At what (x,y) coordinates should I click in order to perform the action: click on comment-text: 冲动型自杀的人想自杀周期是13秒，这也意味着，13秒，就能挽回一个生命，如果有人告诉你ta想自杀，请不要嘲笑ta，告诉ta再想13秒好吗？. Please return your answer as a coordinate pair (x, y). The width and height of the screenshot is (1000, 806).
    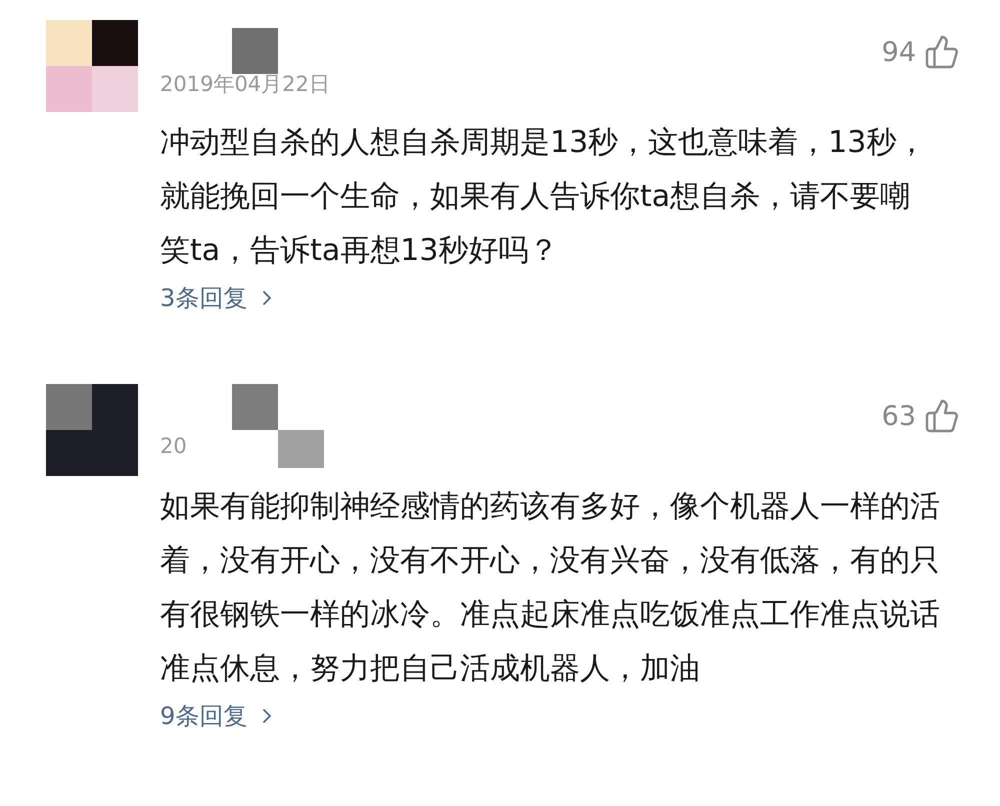
    Looking at the image, I should click on (544, 197).